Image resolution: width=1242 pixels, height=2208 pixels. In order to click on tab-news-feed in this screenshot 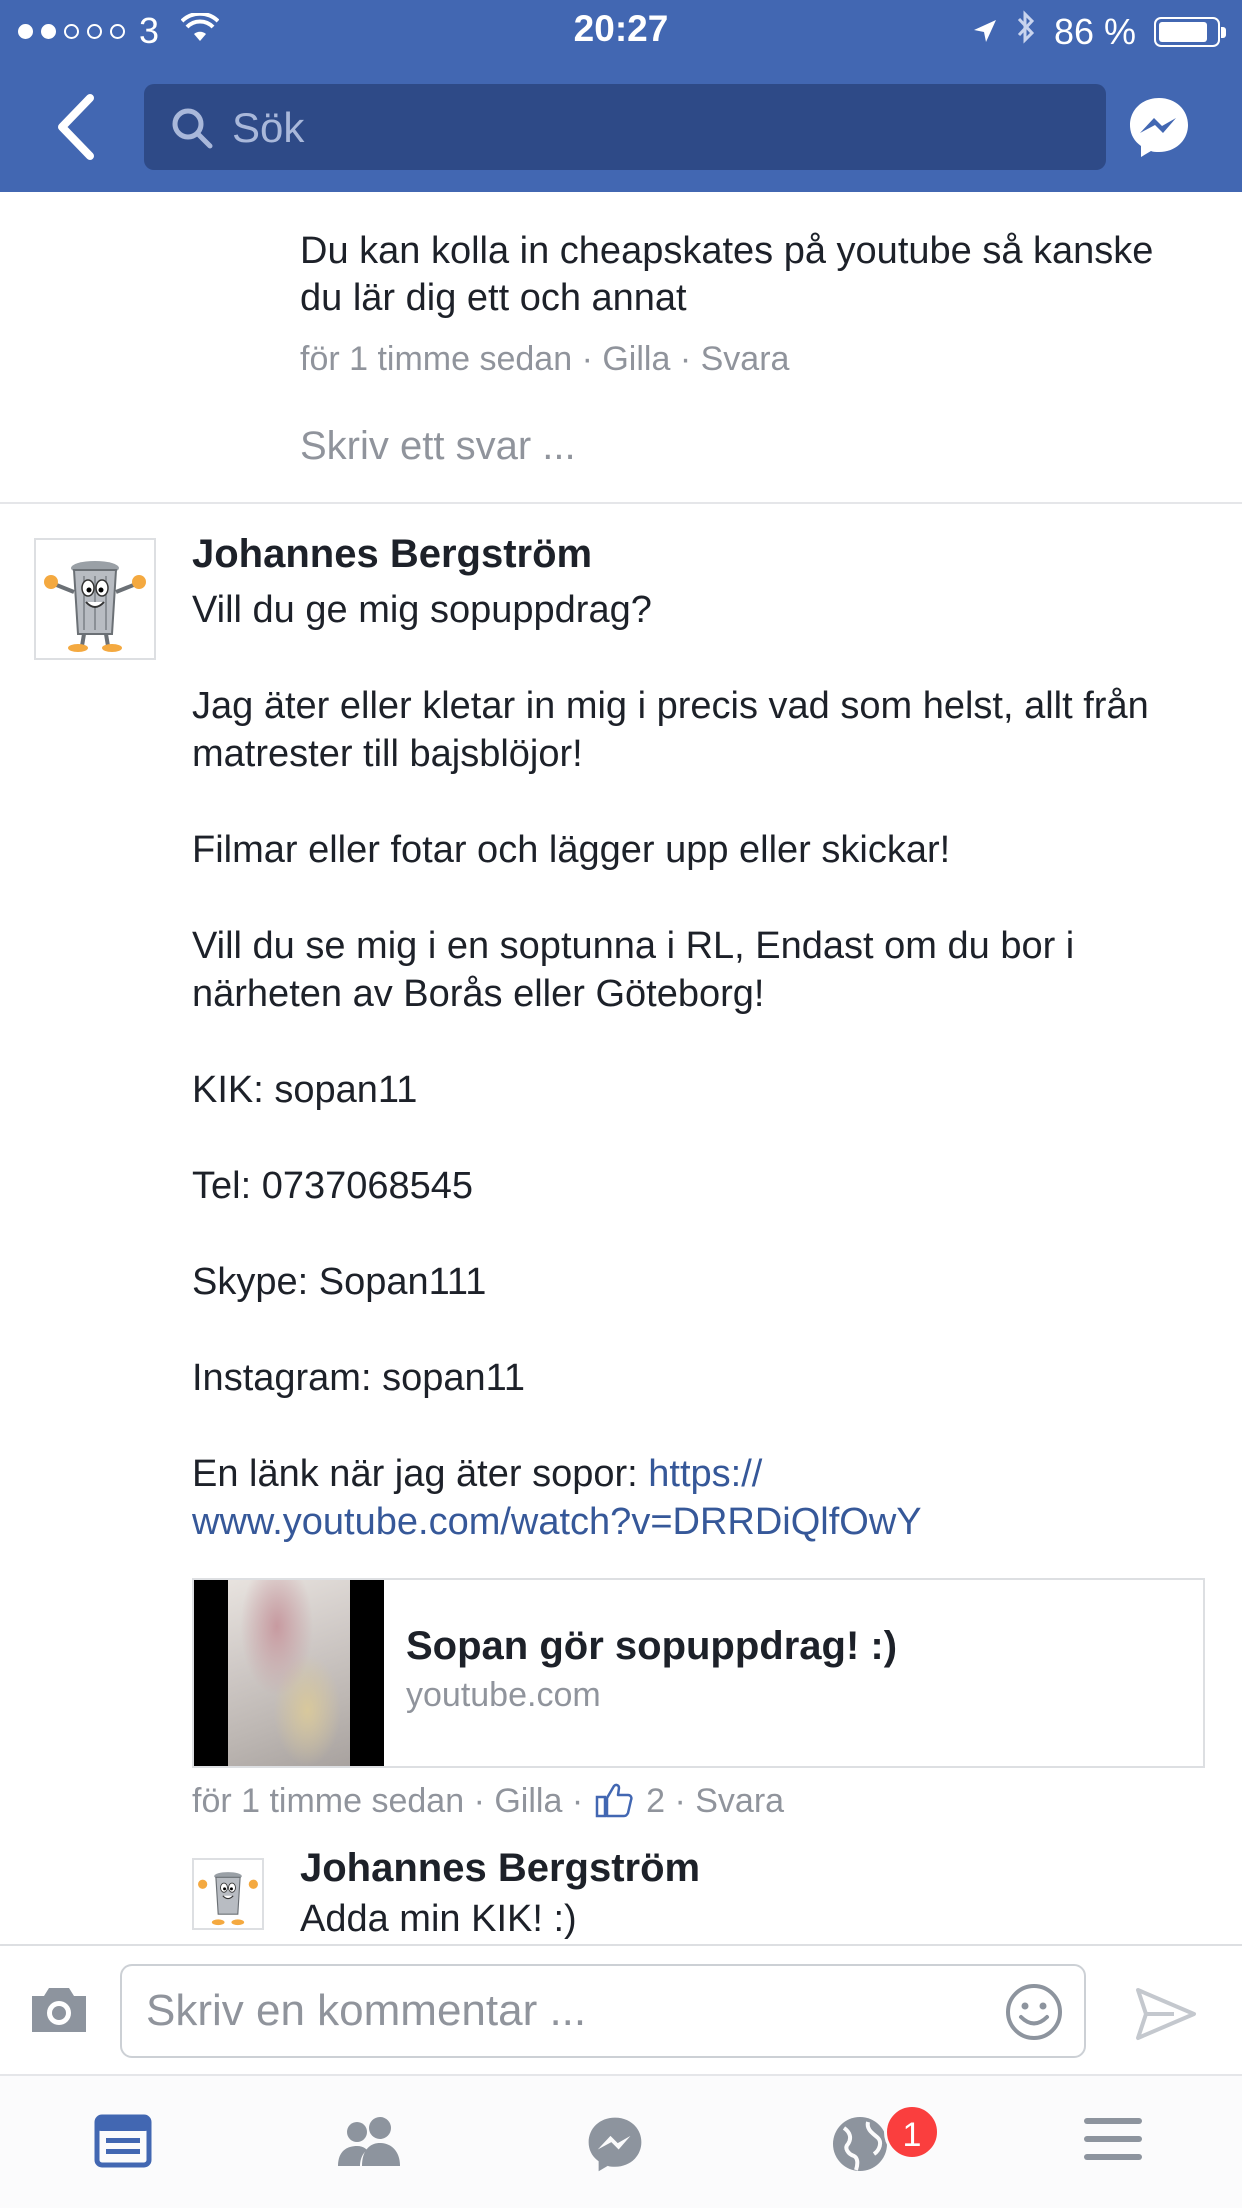, I will do `click(123, 2143)`.